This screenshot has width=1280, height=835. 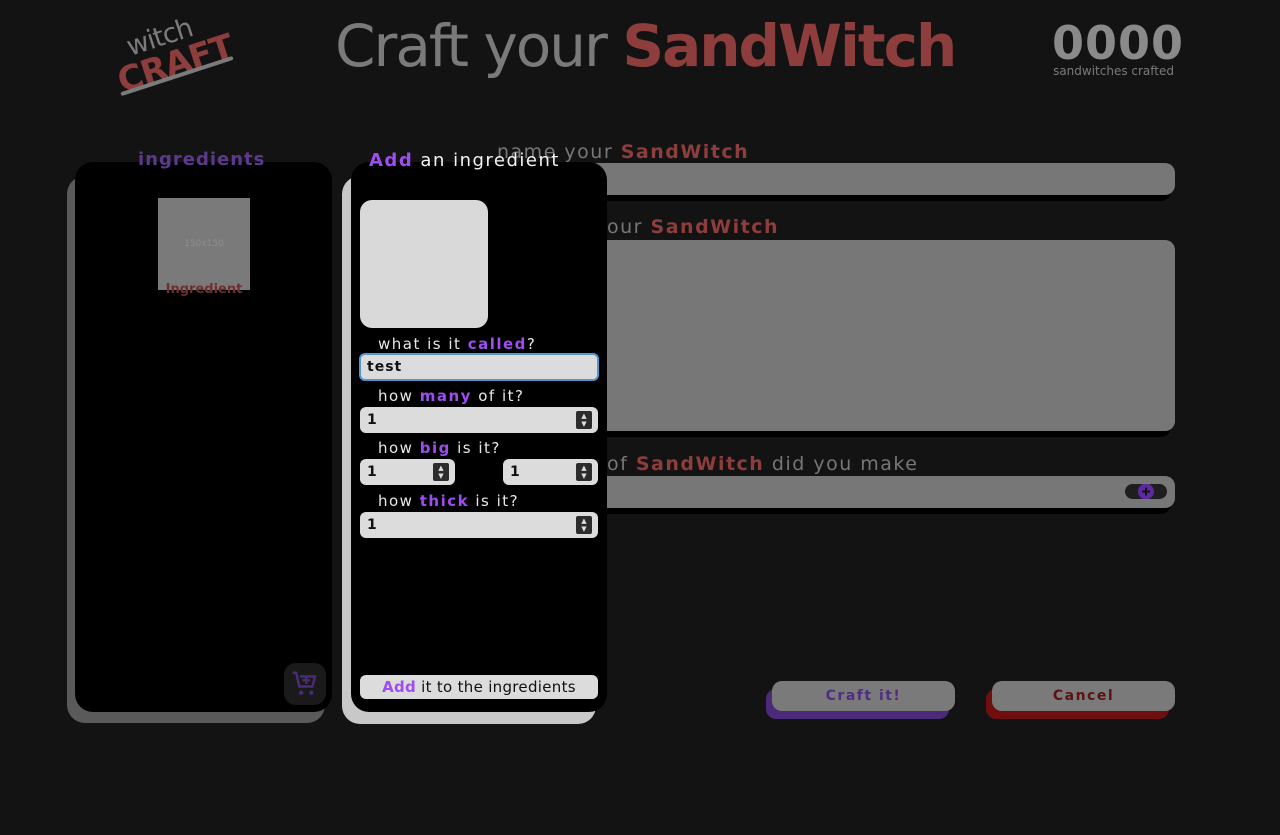 What do you see at coordinates (399, 448) in the screenshot?
I see `big-question-prefix: how` at bounding box center [399, 448].